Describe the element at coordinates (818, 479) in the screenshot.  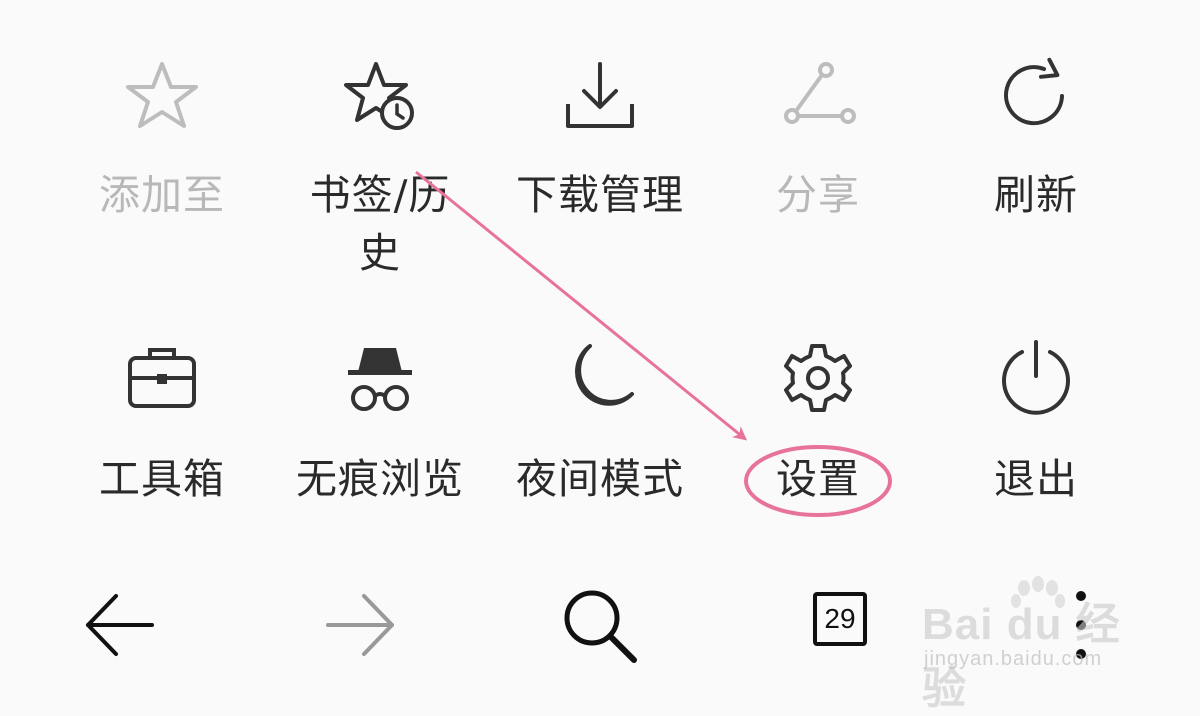
I see `menu-item-label: 设置` at that location.